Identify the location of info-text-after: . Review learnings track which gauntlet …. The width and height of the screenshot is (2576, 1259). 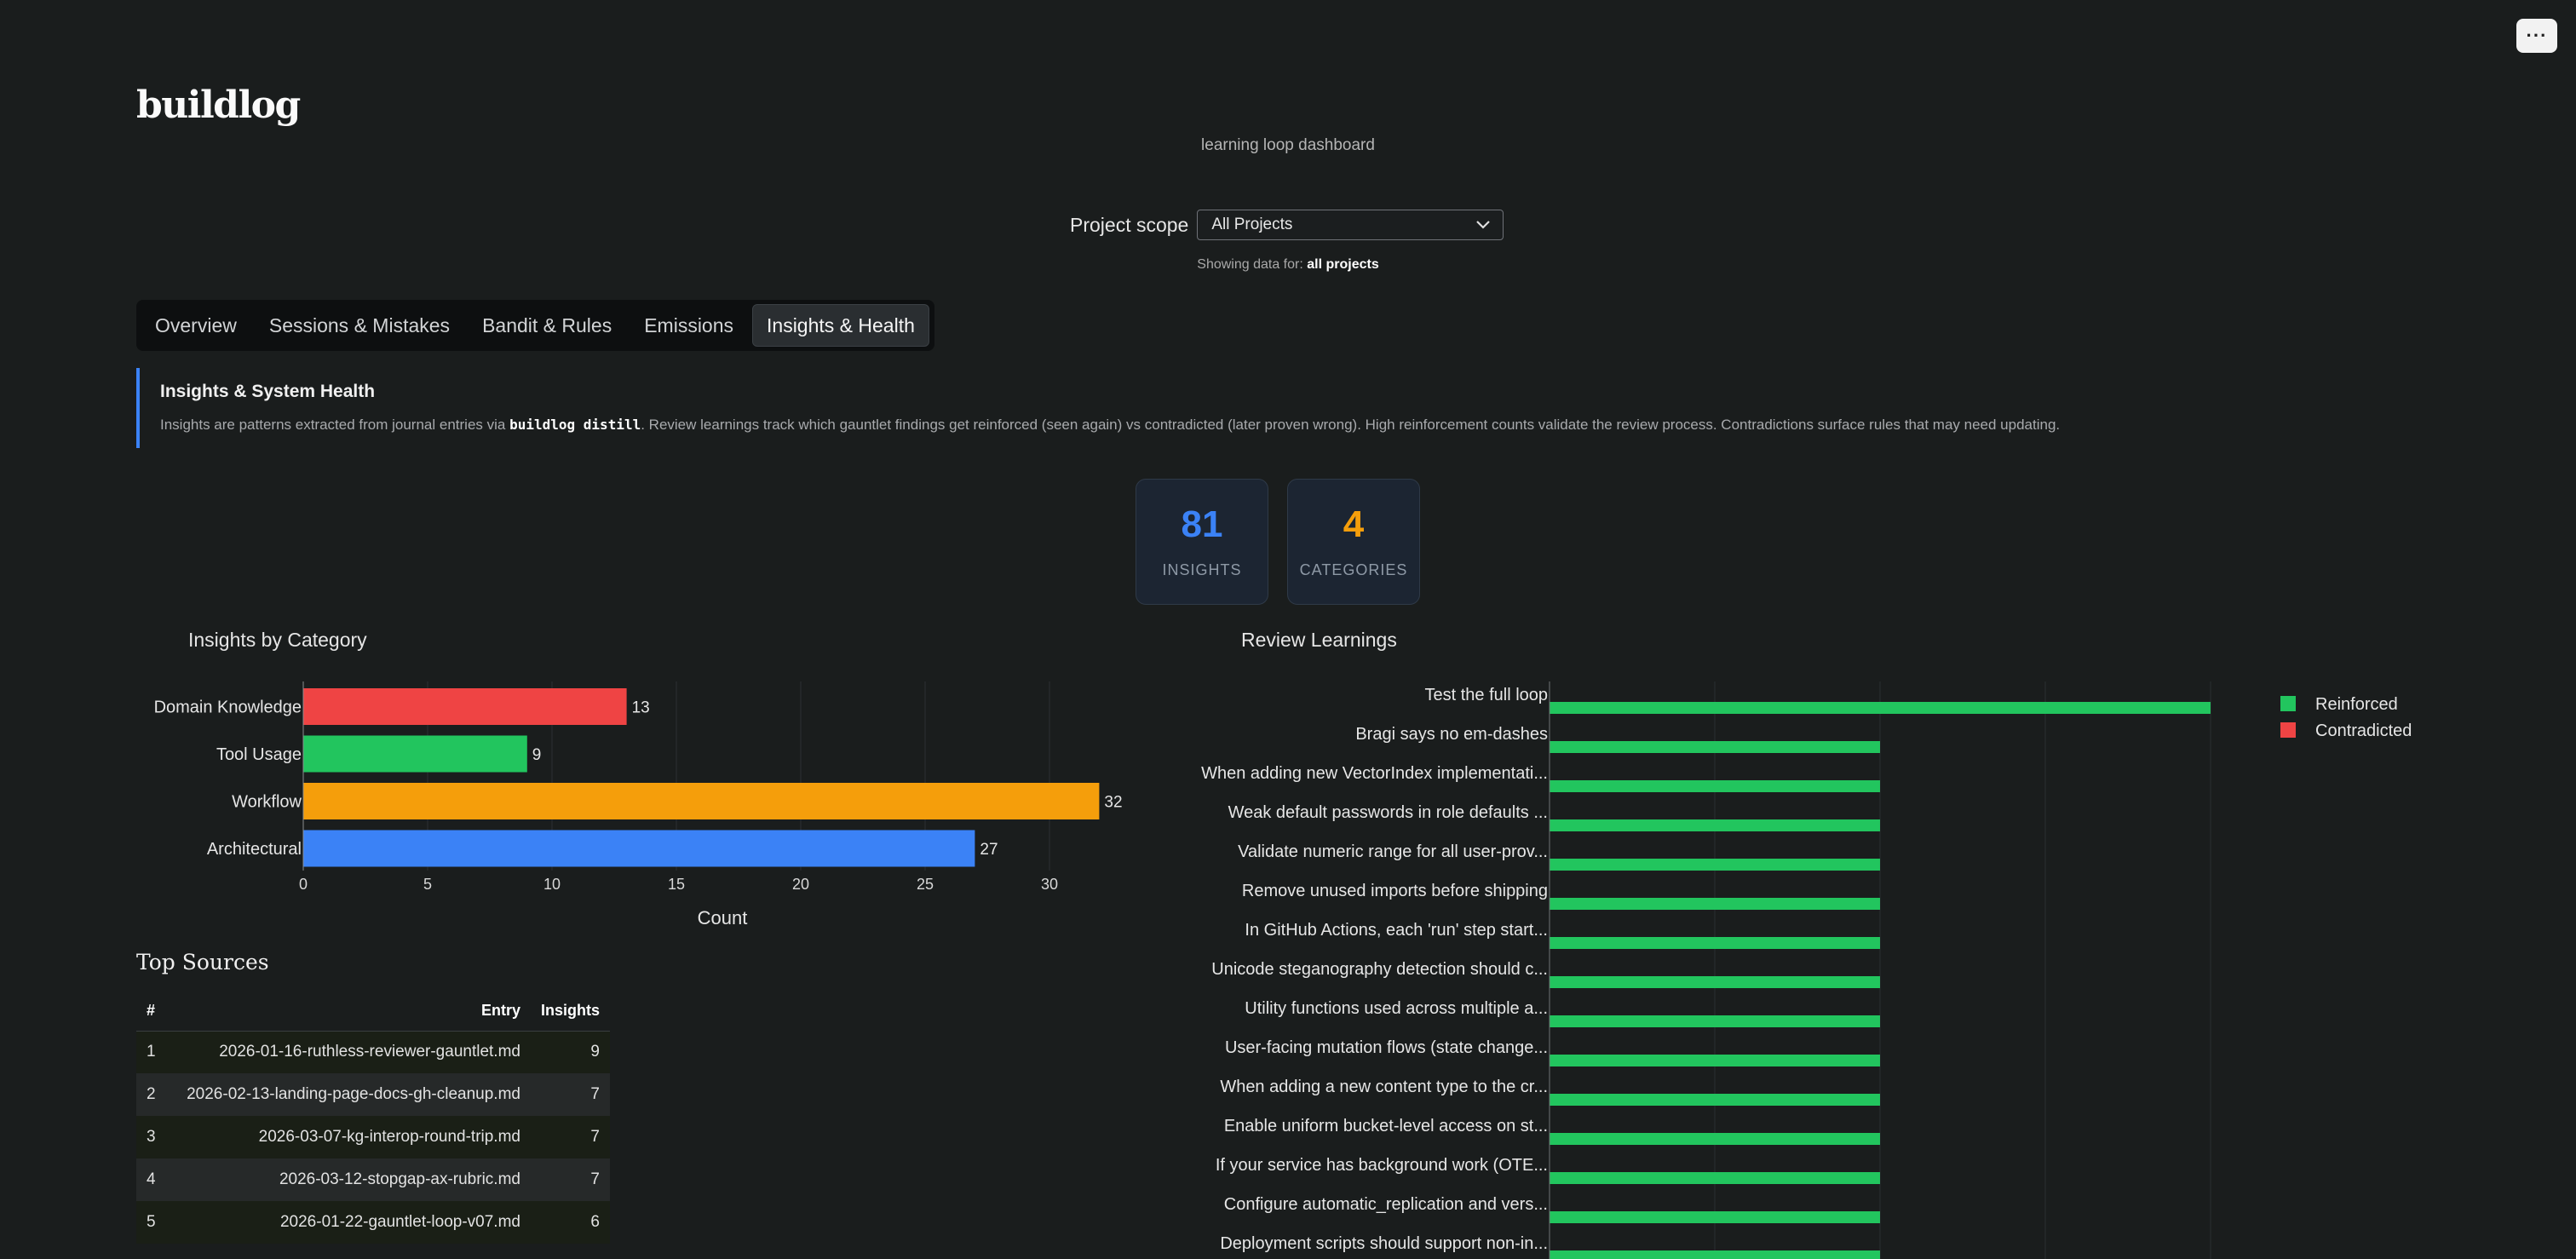
(1351, 425).